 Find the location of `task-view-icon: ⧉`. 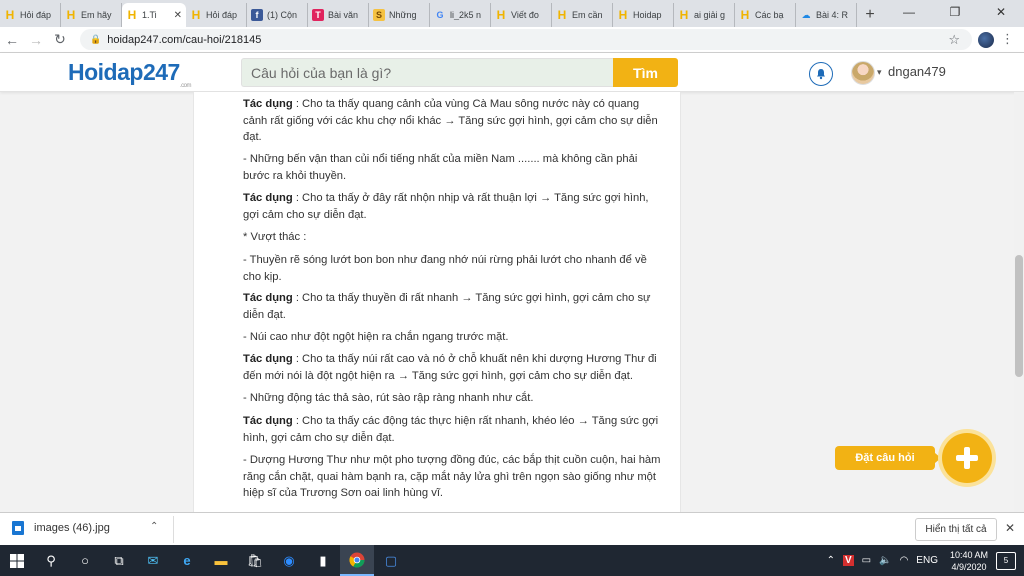

task-view-icon: ⧉ is located at coordinates (119, 560).